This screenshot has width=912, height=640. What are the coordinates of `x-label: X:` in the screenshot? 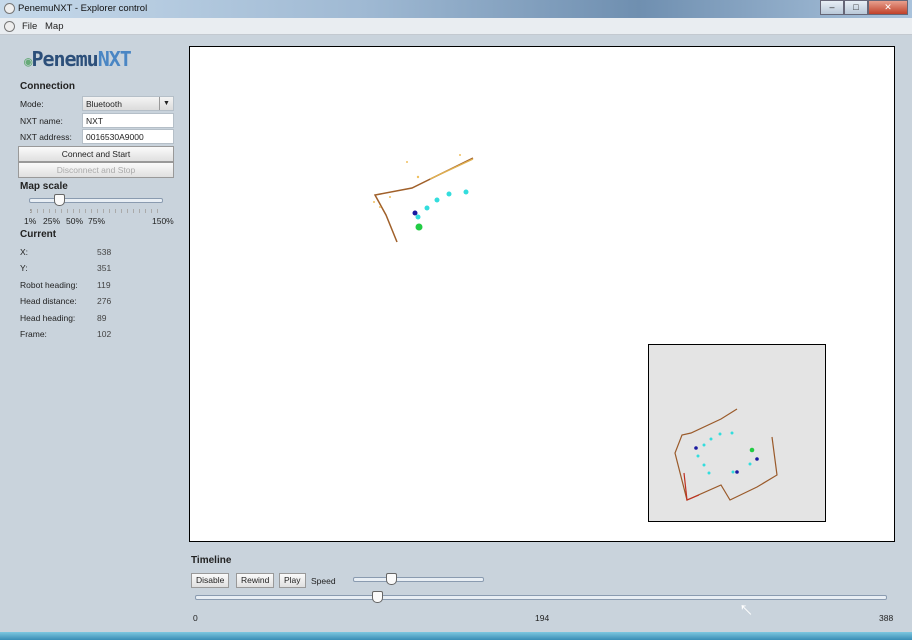 It's located at (24, 252).